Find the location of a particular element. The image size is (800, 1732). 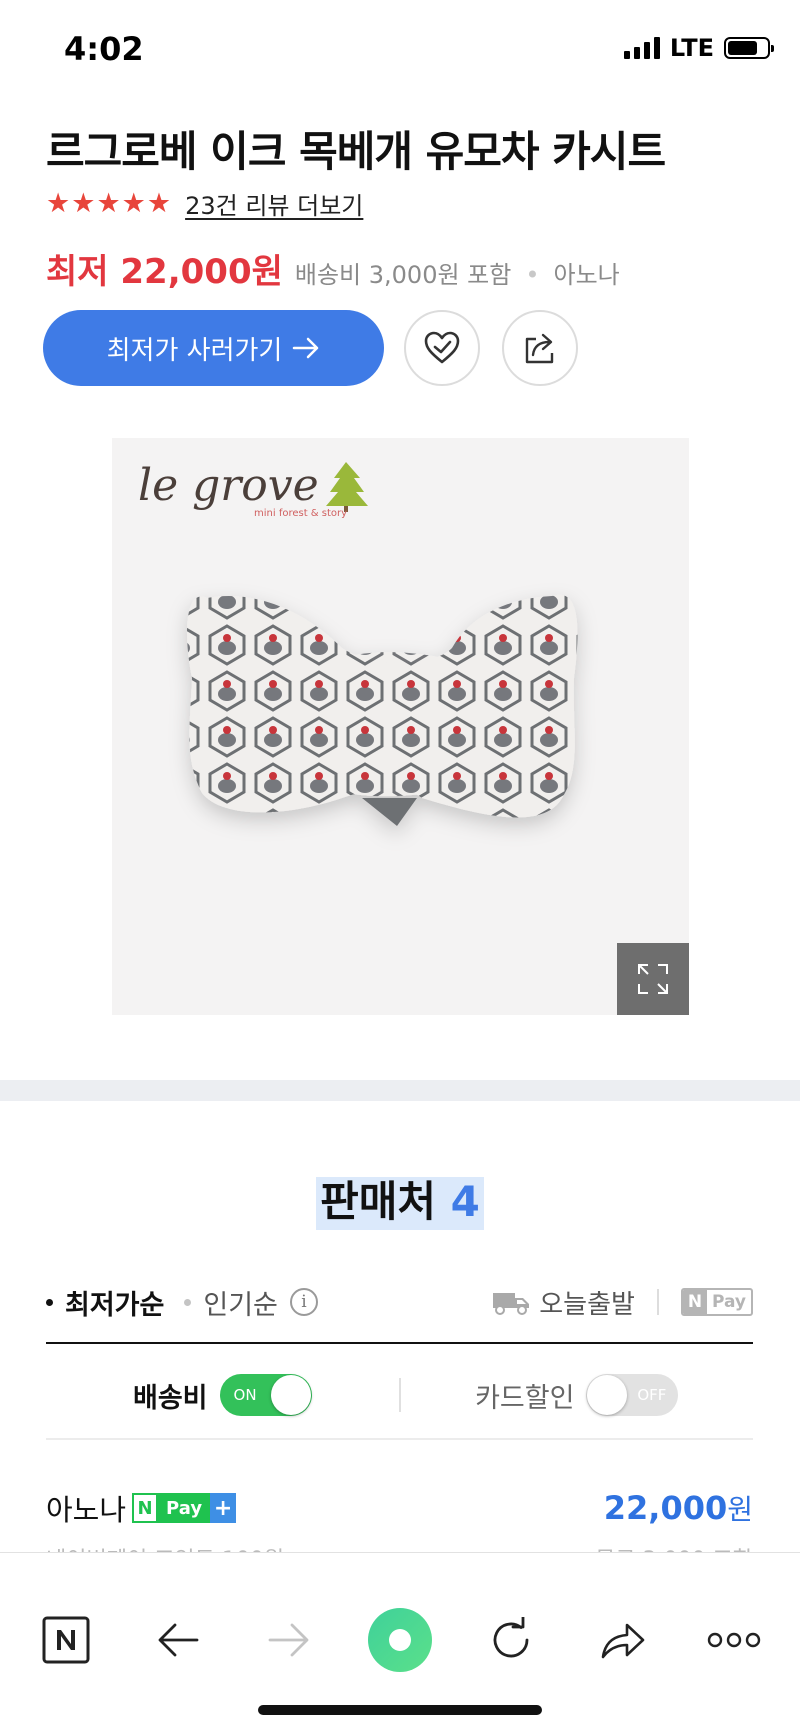

status-indicators: LTE is located at coordinates (698, 48).